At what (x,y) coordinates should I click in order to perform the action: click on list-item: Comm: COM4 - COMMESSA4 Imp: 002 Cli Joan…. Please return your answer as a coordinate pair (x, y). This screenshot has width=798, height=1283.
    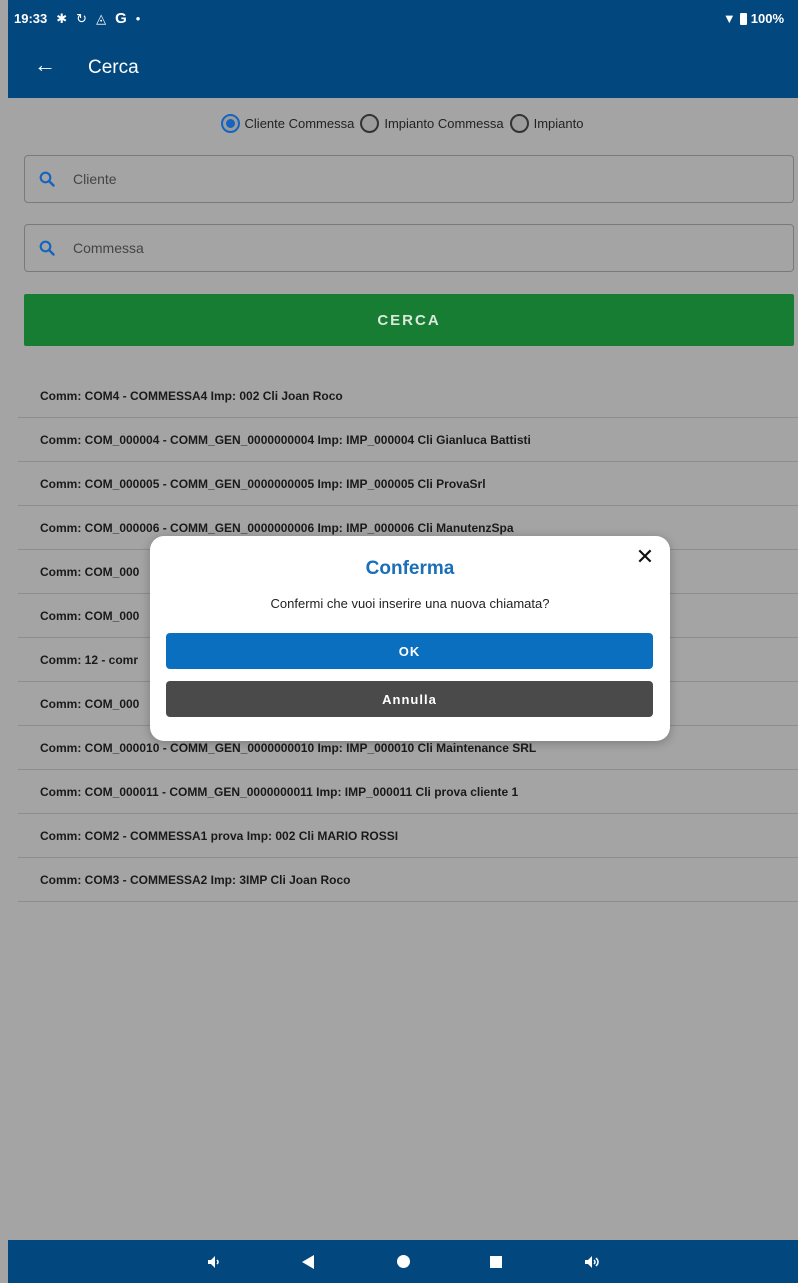
    Looking at the image, I should click on (408, 396).